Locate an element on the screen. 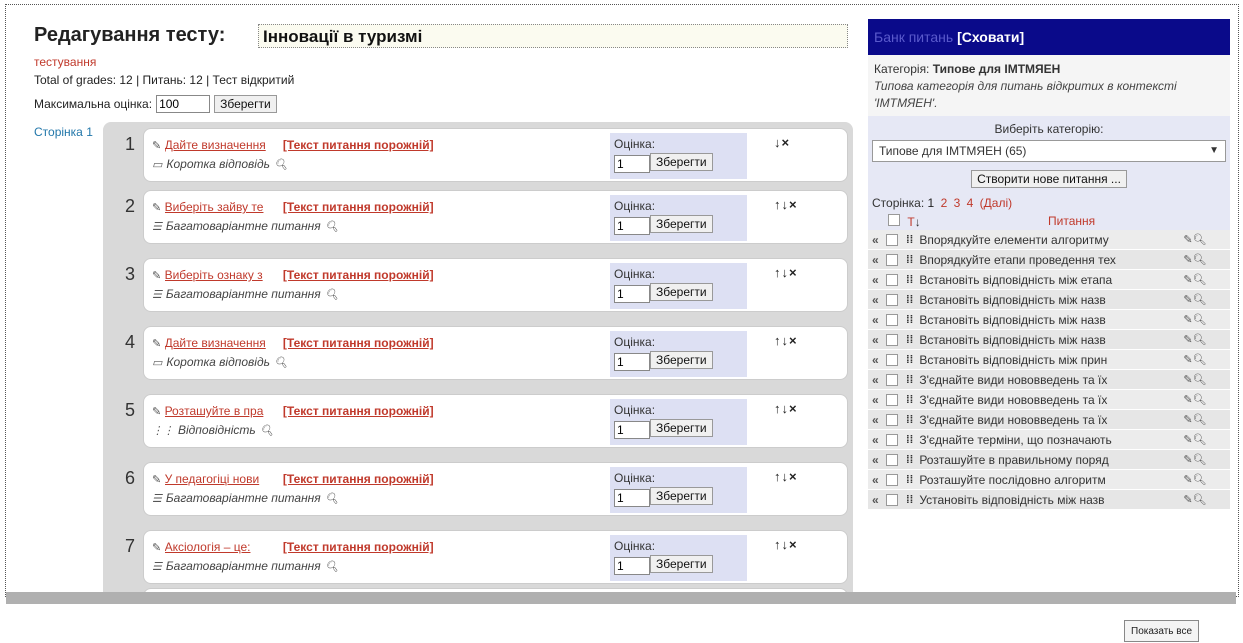  question-link: Виберіть ознаку з is located at coordinates (222, 275).